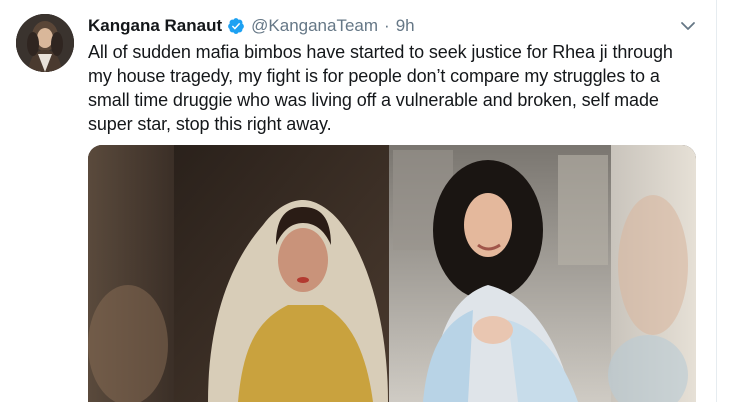  I want to click on author-handle: @KanganaTeam, so click(314, 26).